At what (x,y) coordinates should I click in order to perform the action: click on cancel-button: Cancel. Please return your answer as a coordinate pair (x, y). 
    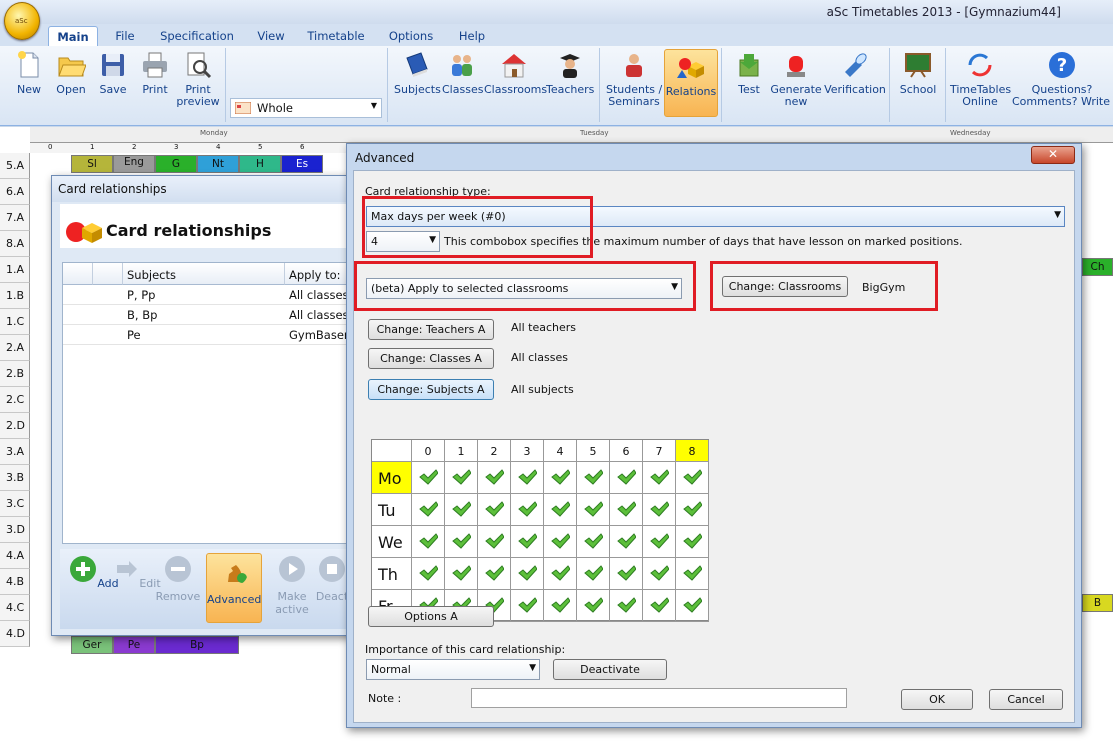
    Looking at the image, I should click on (1026, 699).